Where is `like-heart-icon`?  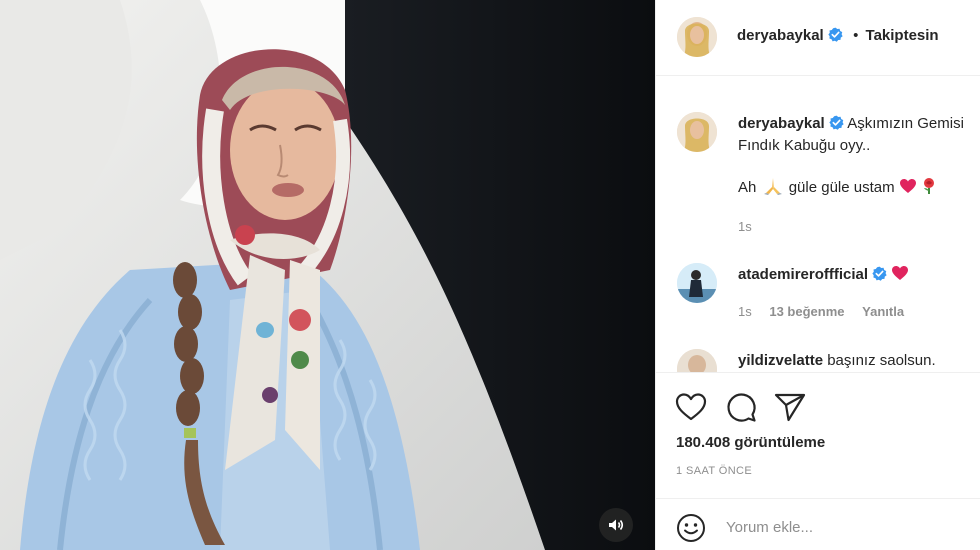
like-heart-icon is located at coordinates (691, 407).